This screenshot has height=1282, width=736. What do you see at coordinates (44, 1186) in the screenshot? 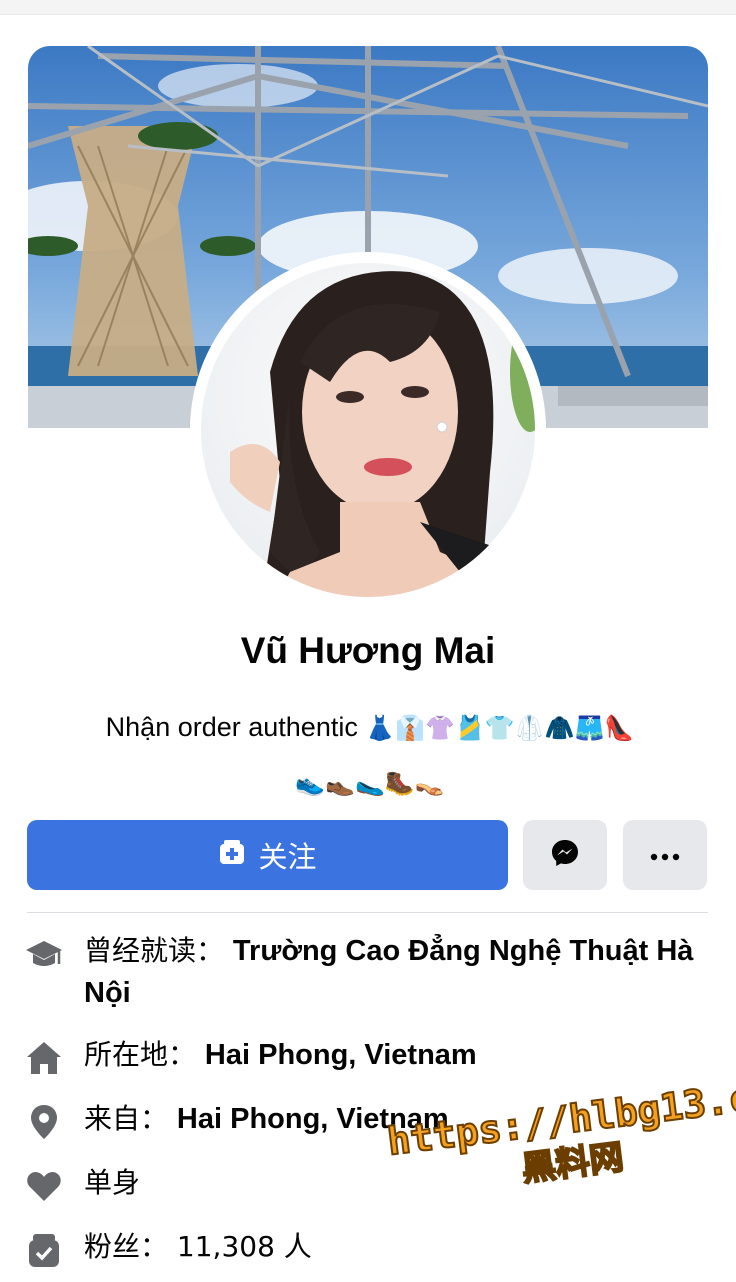
I see `heart-icon` at bounding box center [44, 1186].